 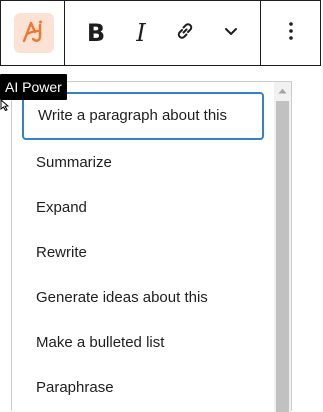 I want to click on ai-power-button, so click(x=34, y=33).